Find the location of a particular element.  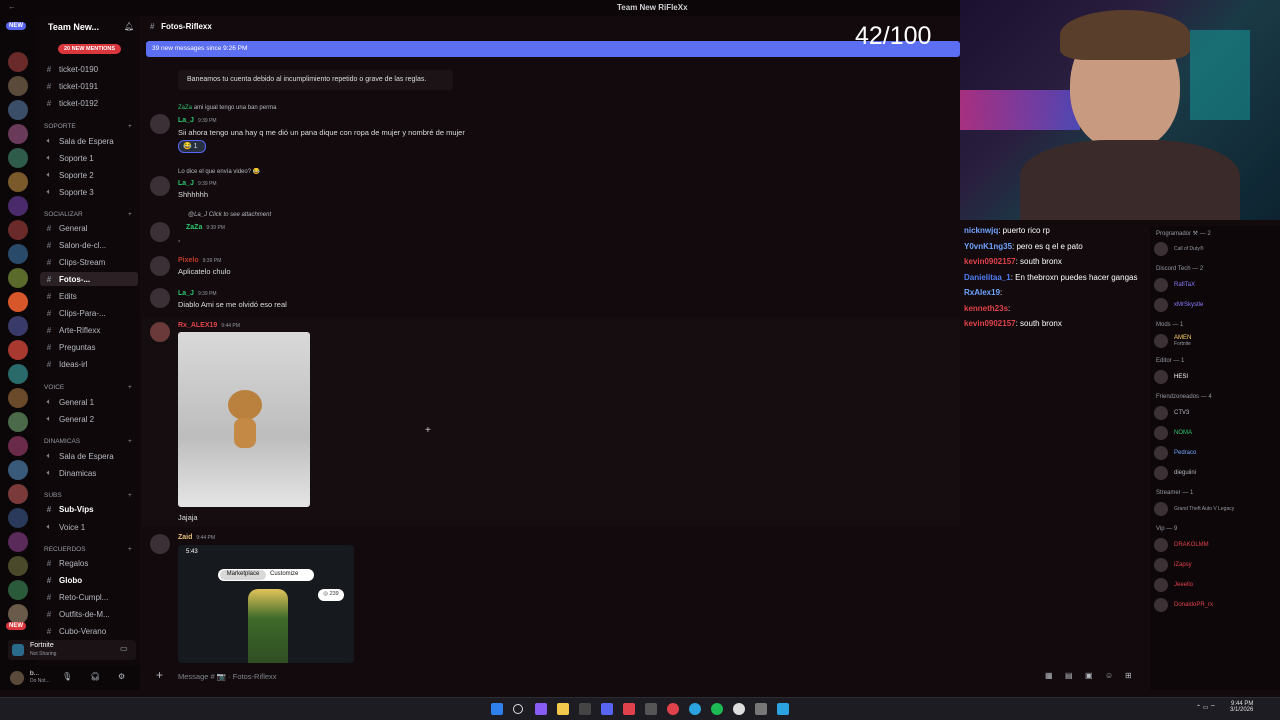

discord-icon is located at coordinates (607, 709).